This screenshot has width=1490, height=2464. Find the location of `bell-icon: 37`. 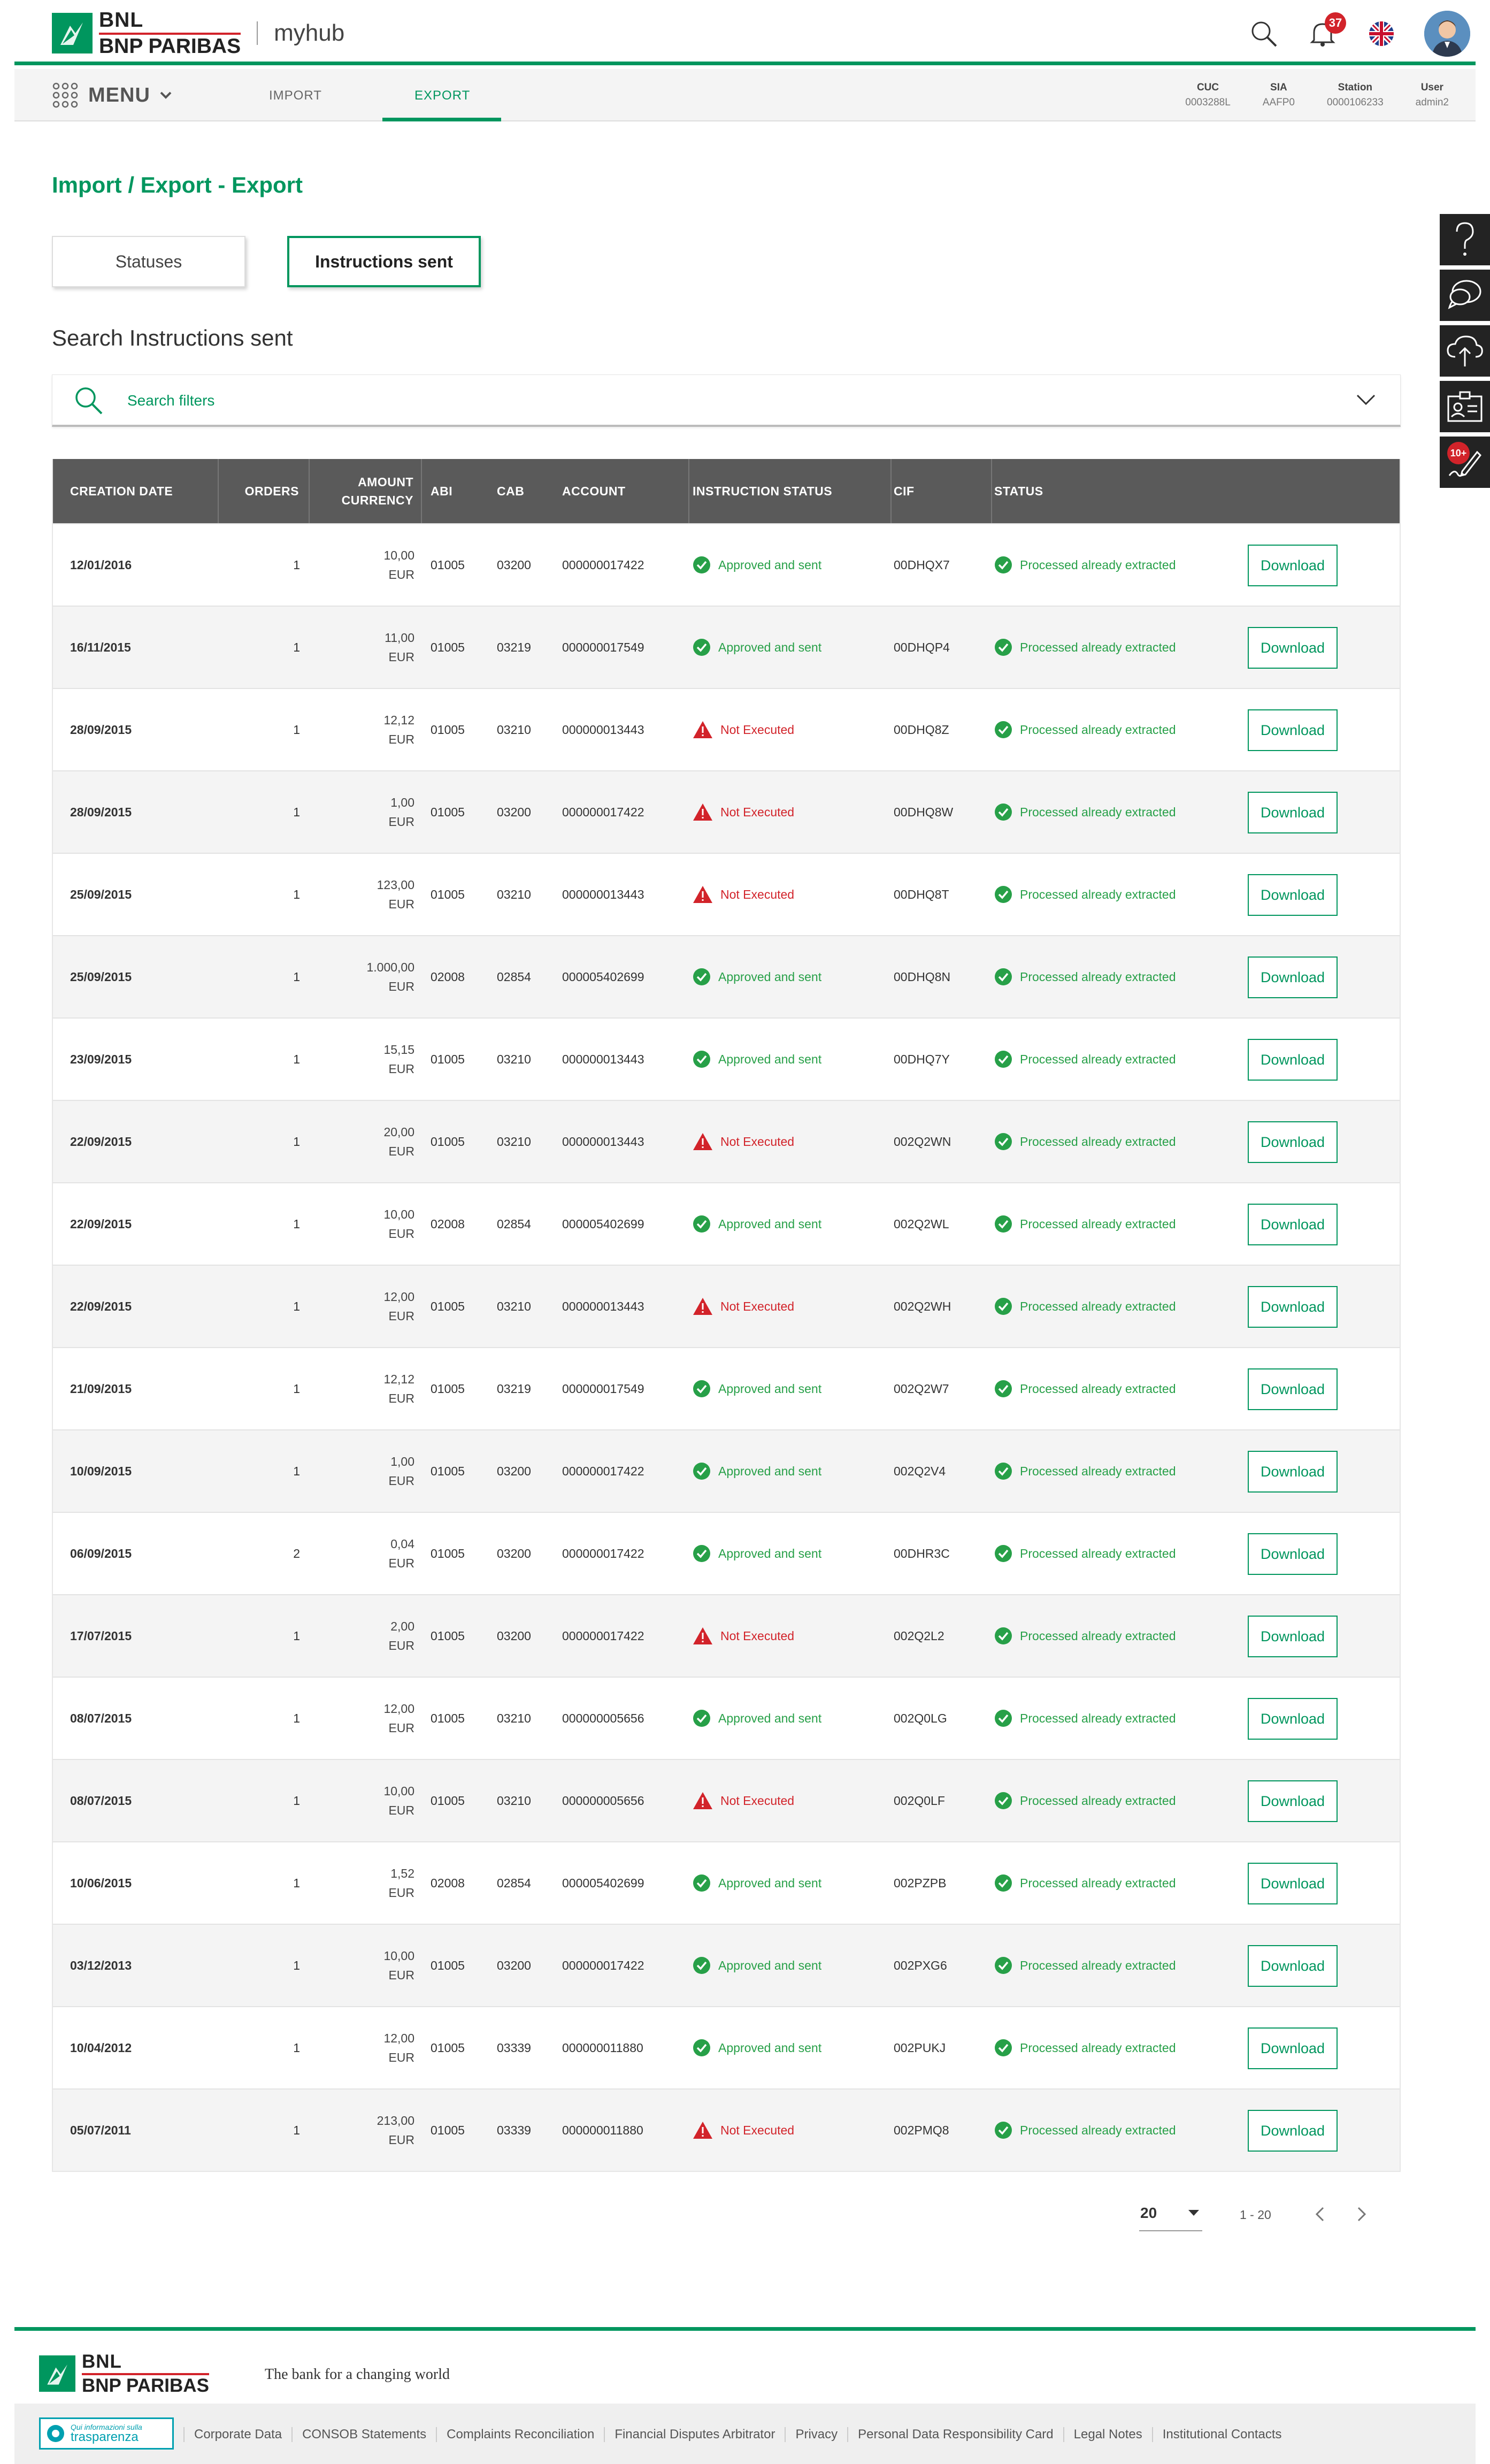

bell-icon: 37 is located at coordinates (1326, 31).